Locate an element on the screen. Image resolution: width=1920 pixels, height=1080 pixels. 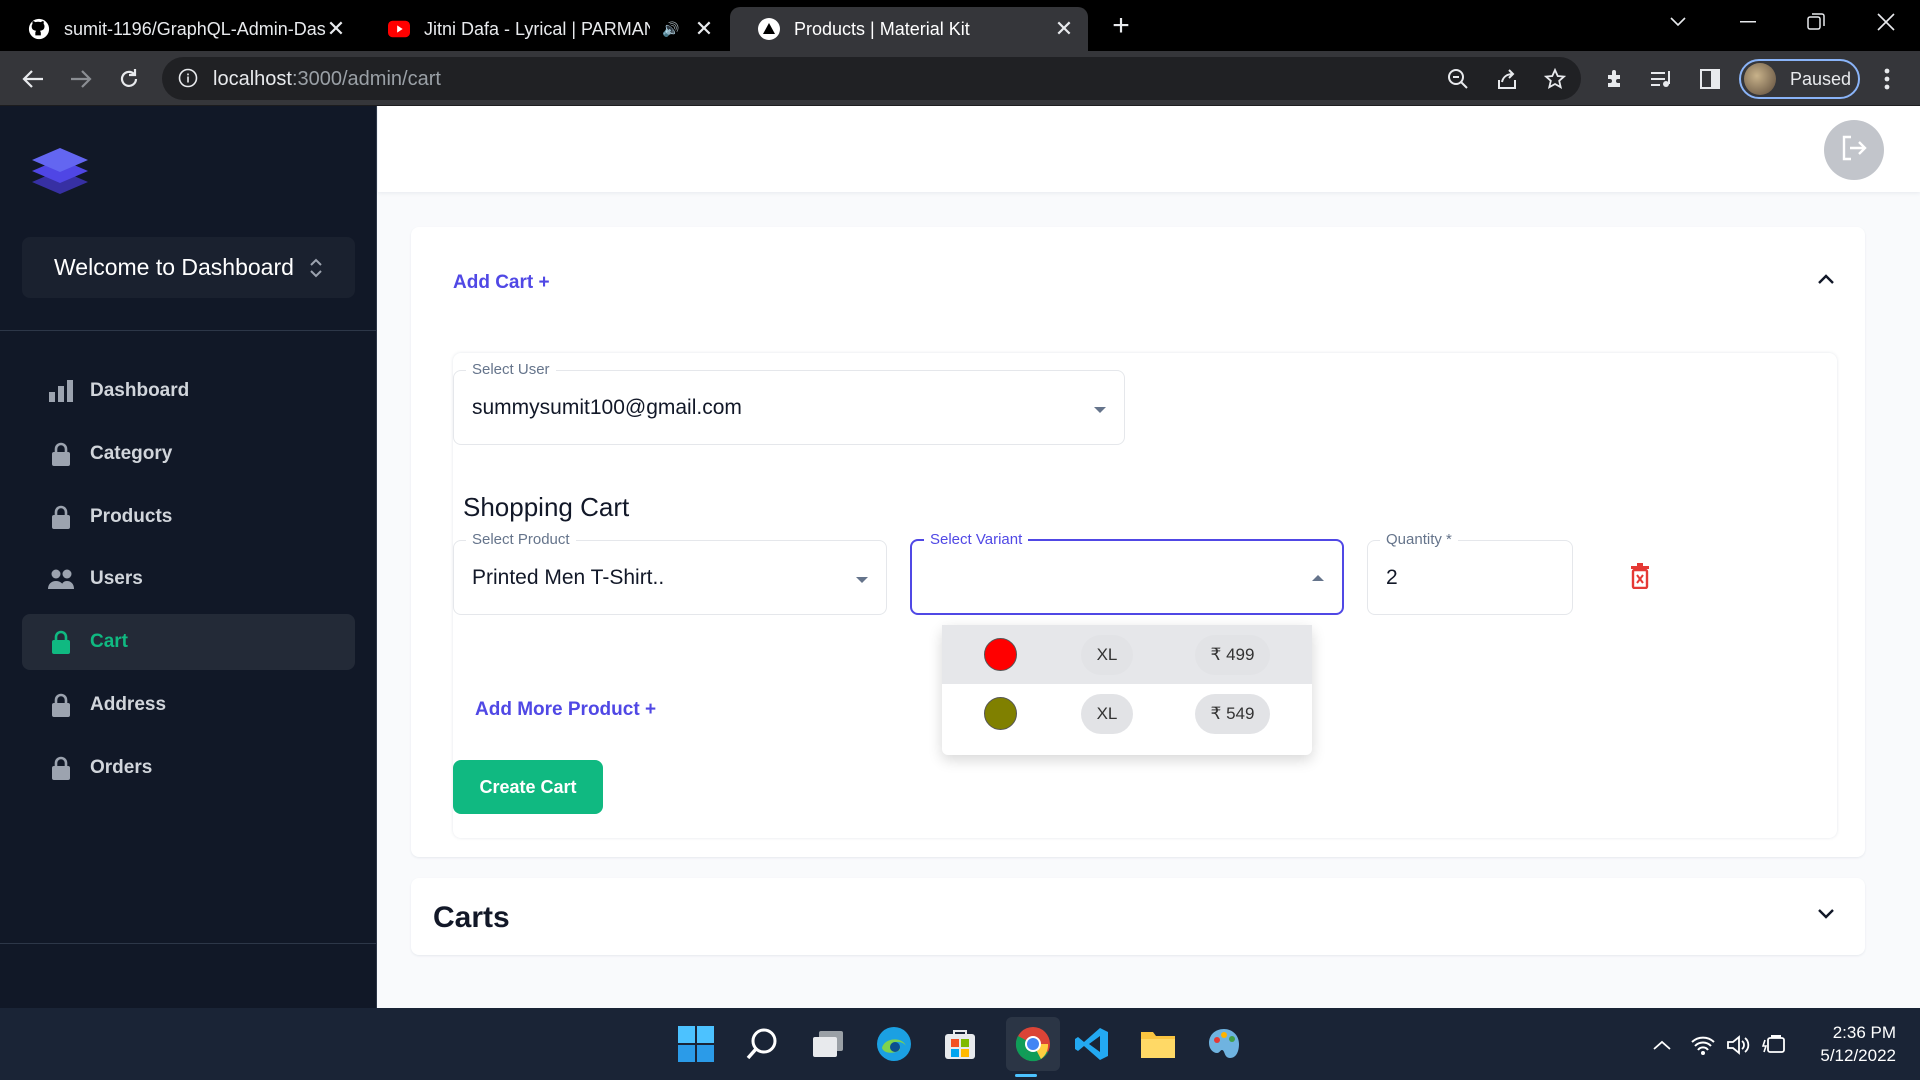
minimize-icon is located at coordinates (1748, 22).